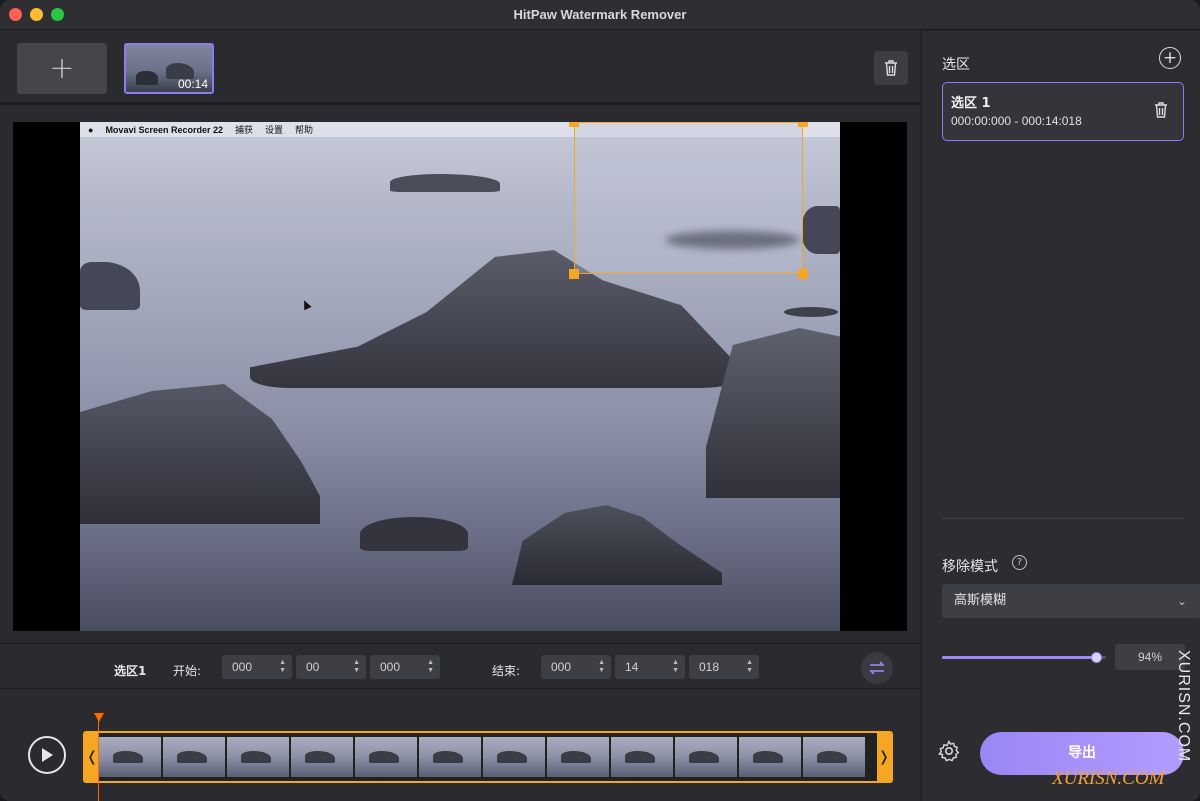 This screenshot has height=801, width=1200. What do you see at coordinates (242, 667) in the screenshot?
I see `start-hours-value: 000` at bounding box center [242, 667].